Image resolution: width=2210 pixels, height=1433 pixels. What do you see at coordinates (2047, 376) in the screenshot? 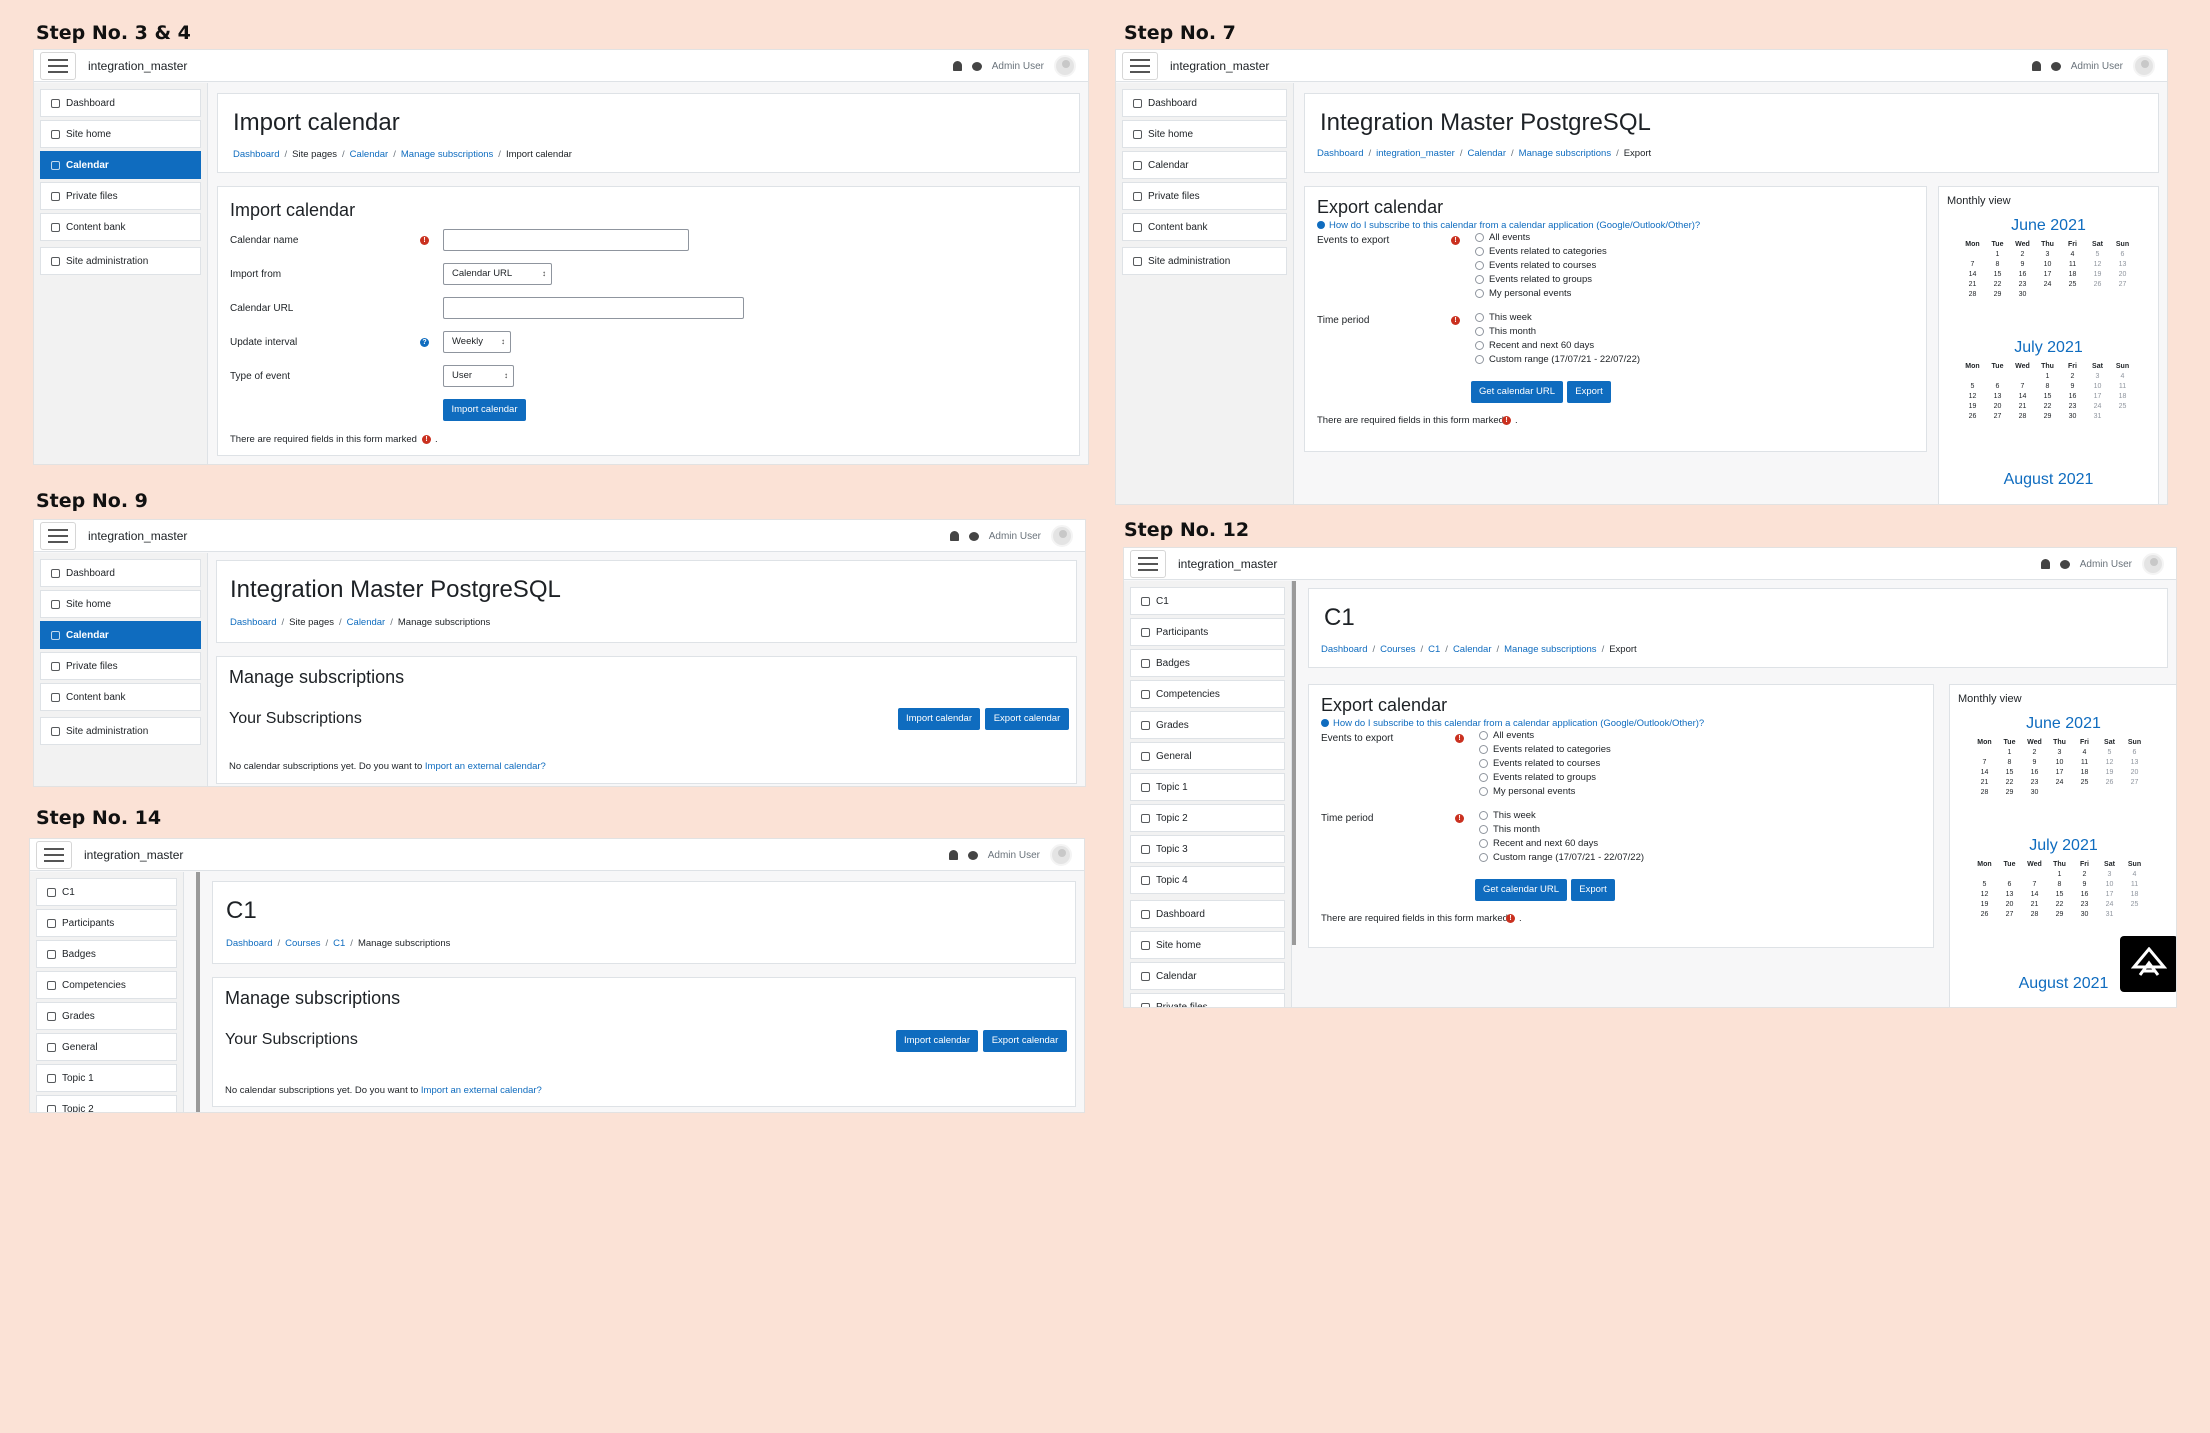
I see `calendar-day: 1` at bounding box center [2047, 376].